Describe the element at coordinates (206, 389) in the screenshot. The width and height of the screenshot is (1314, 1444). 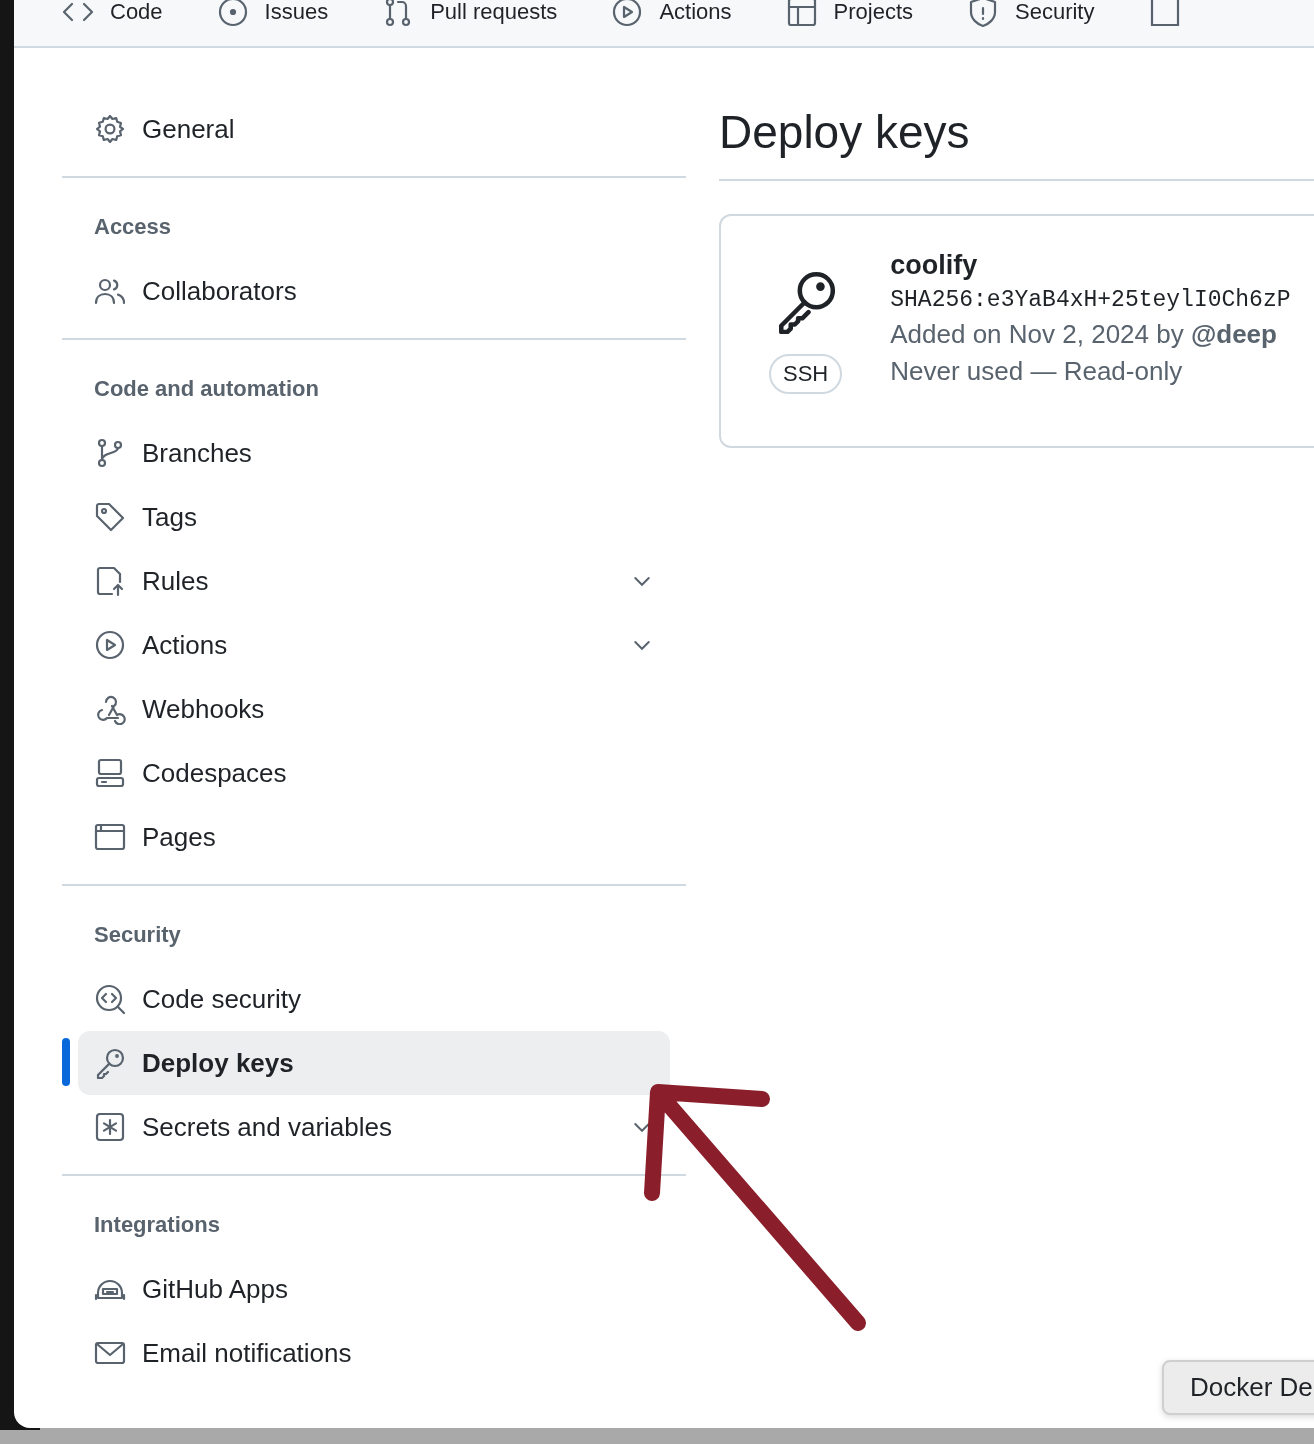
I see `section-heading: Code and automation` at that location.